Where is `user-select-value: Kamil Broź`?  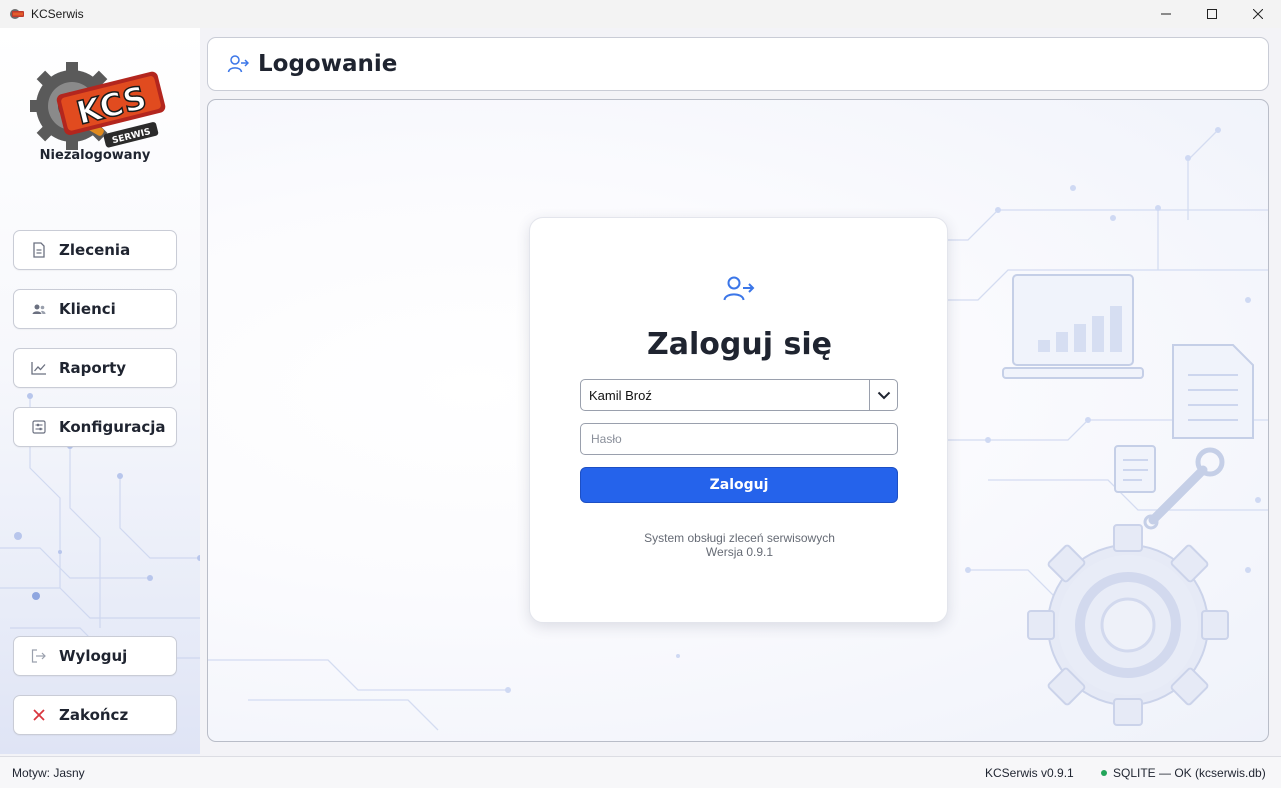
user-select-value: Kamil Broź is located at coordinates (620, 395).